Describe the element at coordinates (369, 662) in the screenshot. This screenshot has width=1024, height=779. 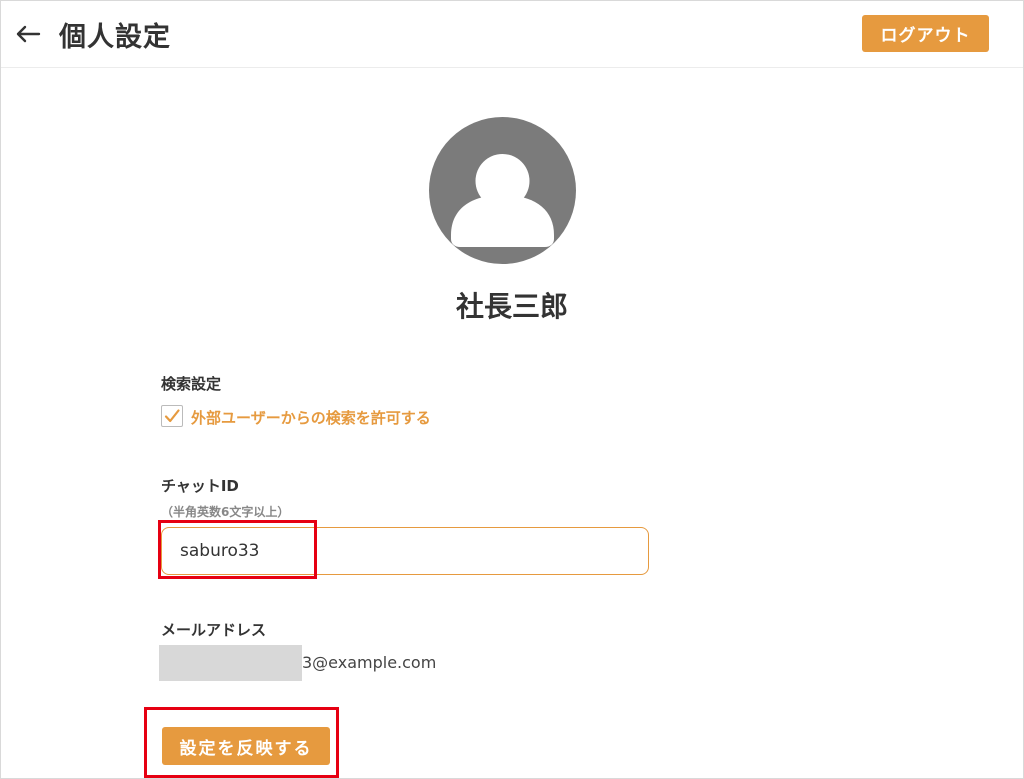
I see `email-value: 3@example.com` at that location.